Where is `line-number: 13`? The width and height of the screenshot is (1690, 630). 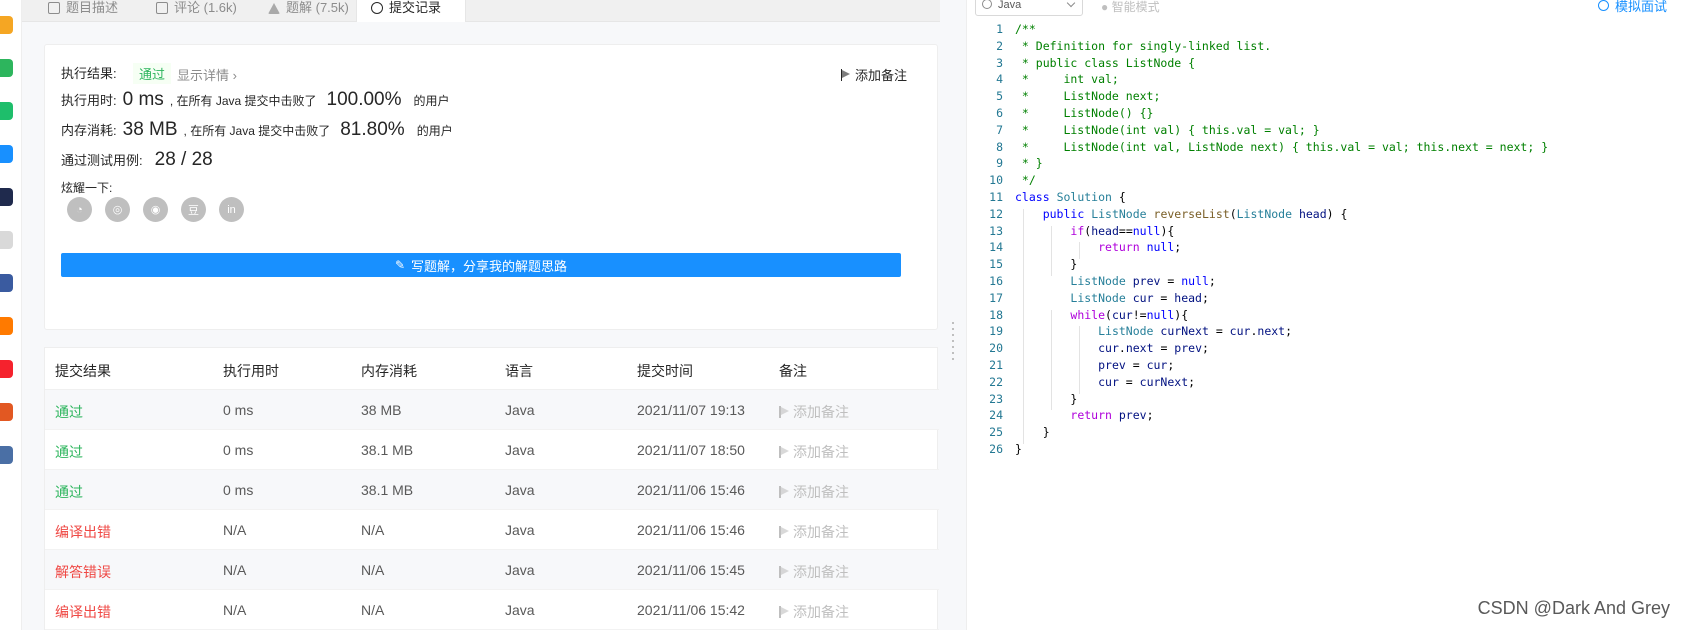 line-number: 13 is located at coordinates (996, 230).